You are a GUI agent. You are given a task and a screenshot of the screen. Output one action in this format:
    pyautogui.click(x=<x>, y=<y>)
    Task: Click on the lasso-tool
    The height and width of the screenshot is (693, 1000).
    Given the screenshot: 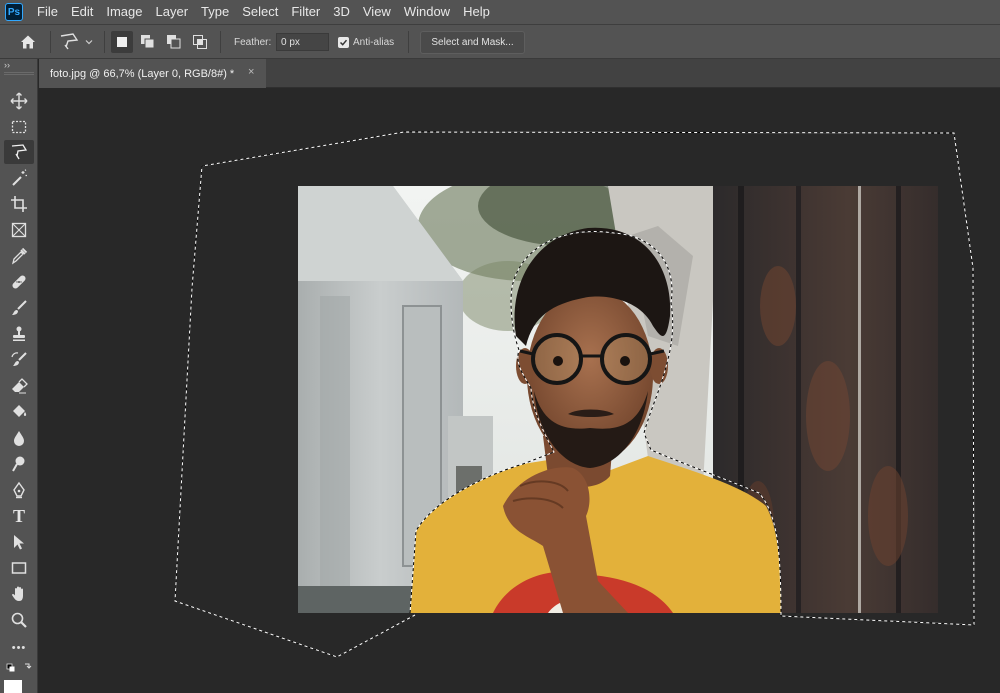 What is the action you would take?
    pyautogui.click(x=19, y=152)
    